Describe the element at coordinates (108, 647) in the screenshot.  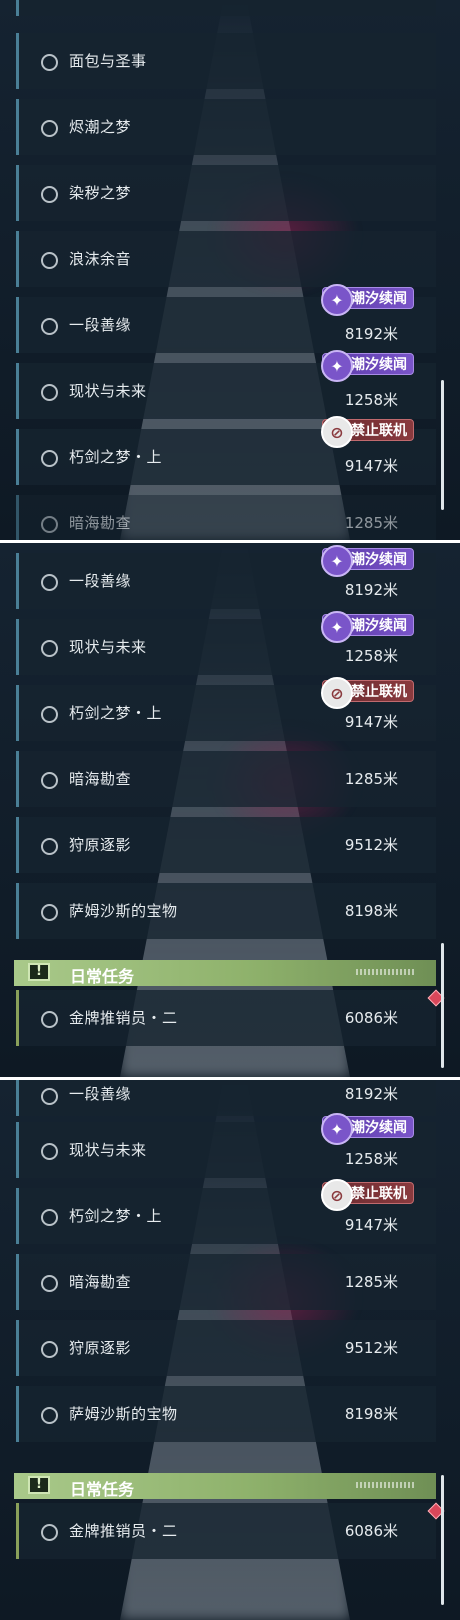
I see `quest-name: 现状与未来` at that location.